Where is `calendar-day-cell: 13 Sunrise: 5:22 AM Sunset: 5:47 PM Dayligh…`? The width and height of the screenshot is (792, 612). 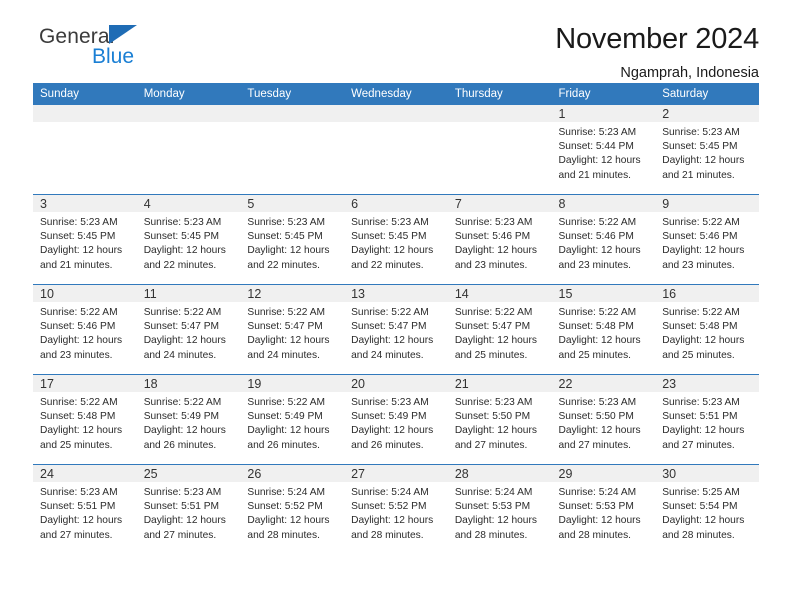 calendar-day-cell: 13 Sunrise: 5:22 AM Sunset: 5:47 PM Dayligh… is located at coordinates (396, 329).